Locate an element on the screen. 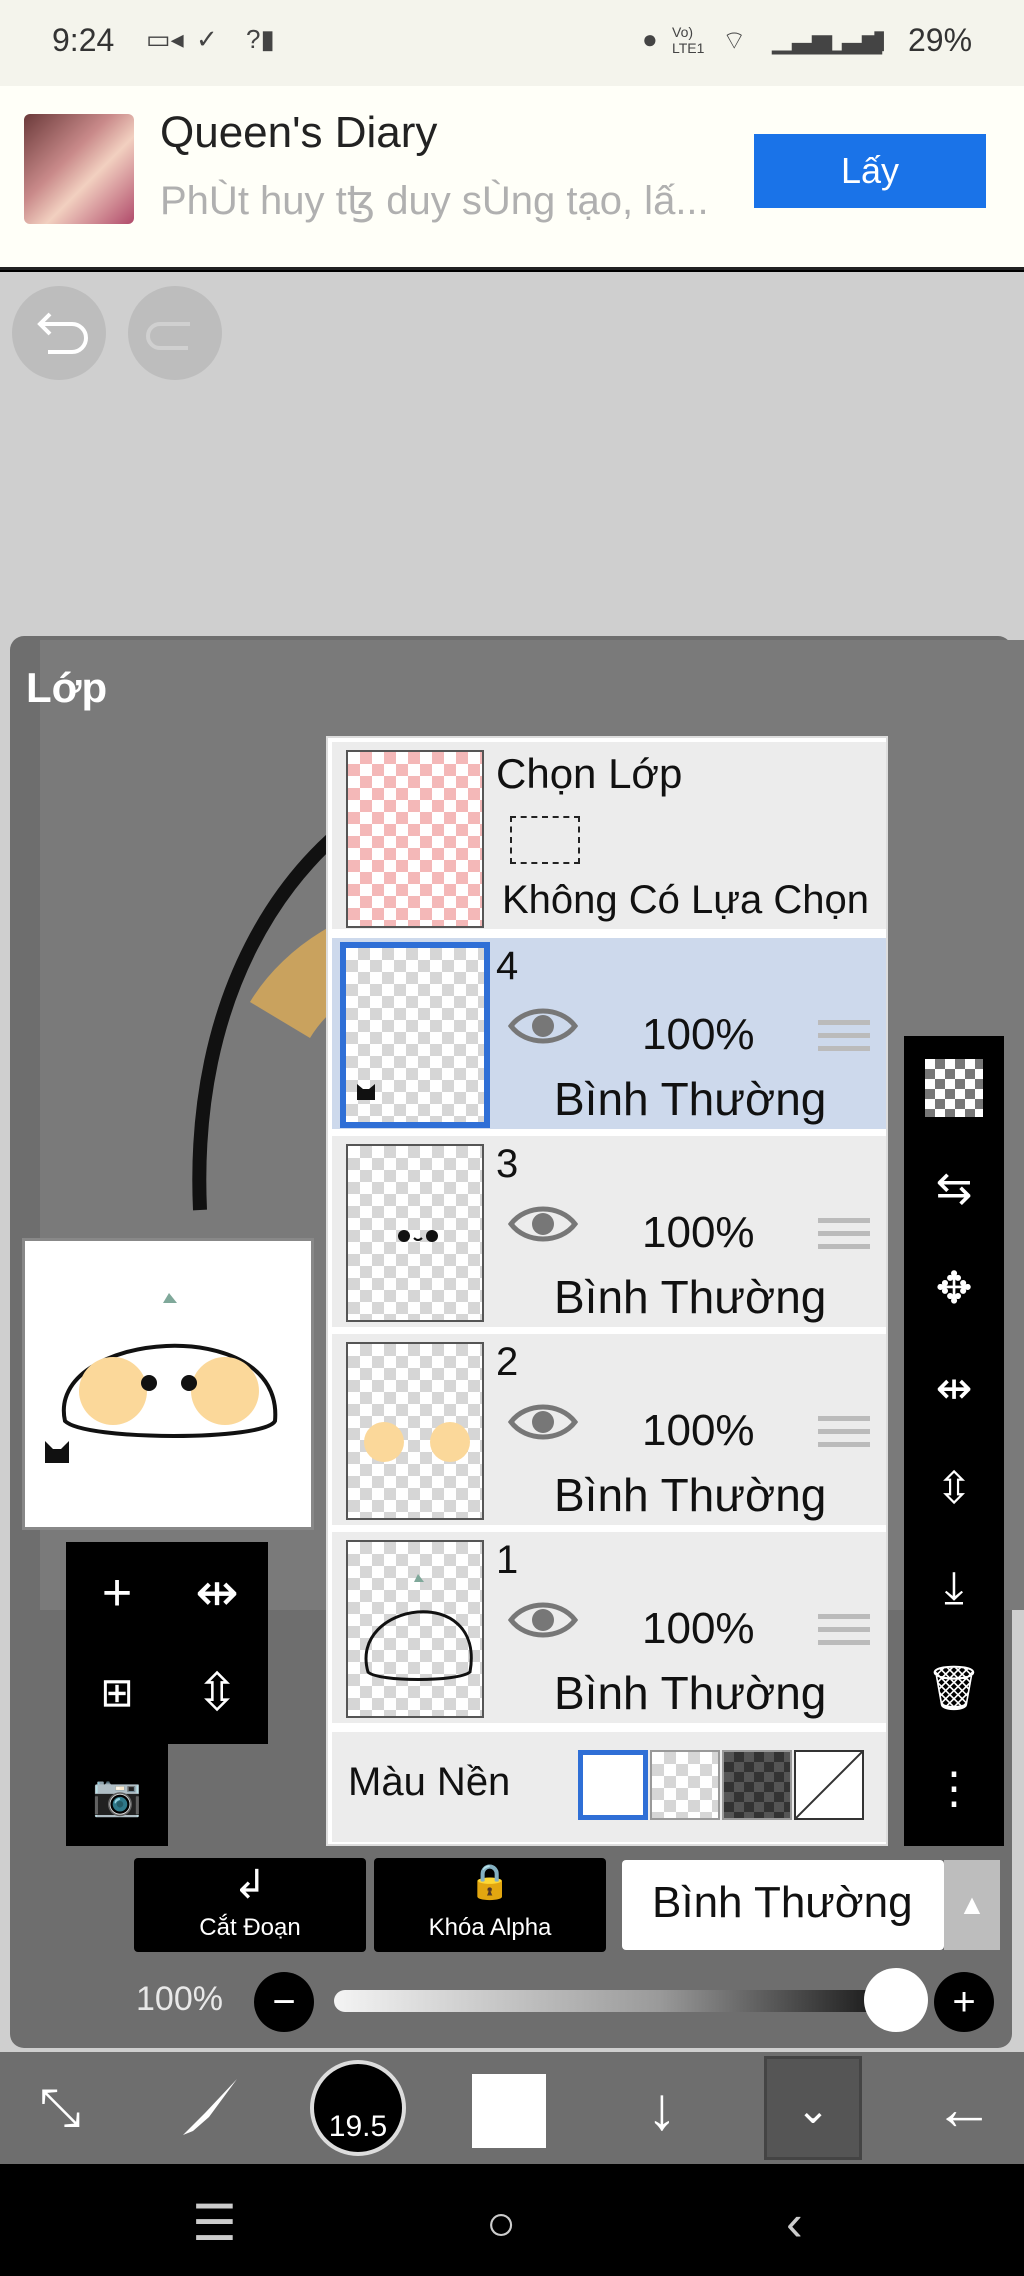 The height and width of the screenshot is (2276, 1024). flip-layer-horizontal-icon: ⇹ is located at coordinates (217, 1593).